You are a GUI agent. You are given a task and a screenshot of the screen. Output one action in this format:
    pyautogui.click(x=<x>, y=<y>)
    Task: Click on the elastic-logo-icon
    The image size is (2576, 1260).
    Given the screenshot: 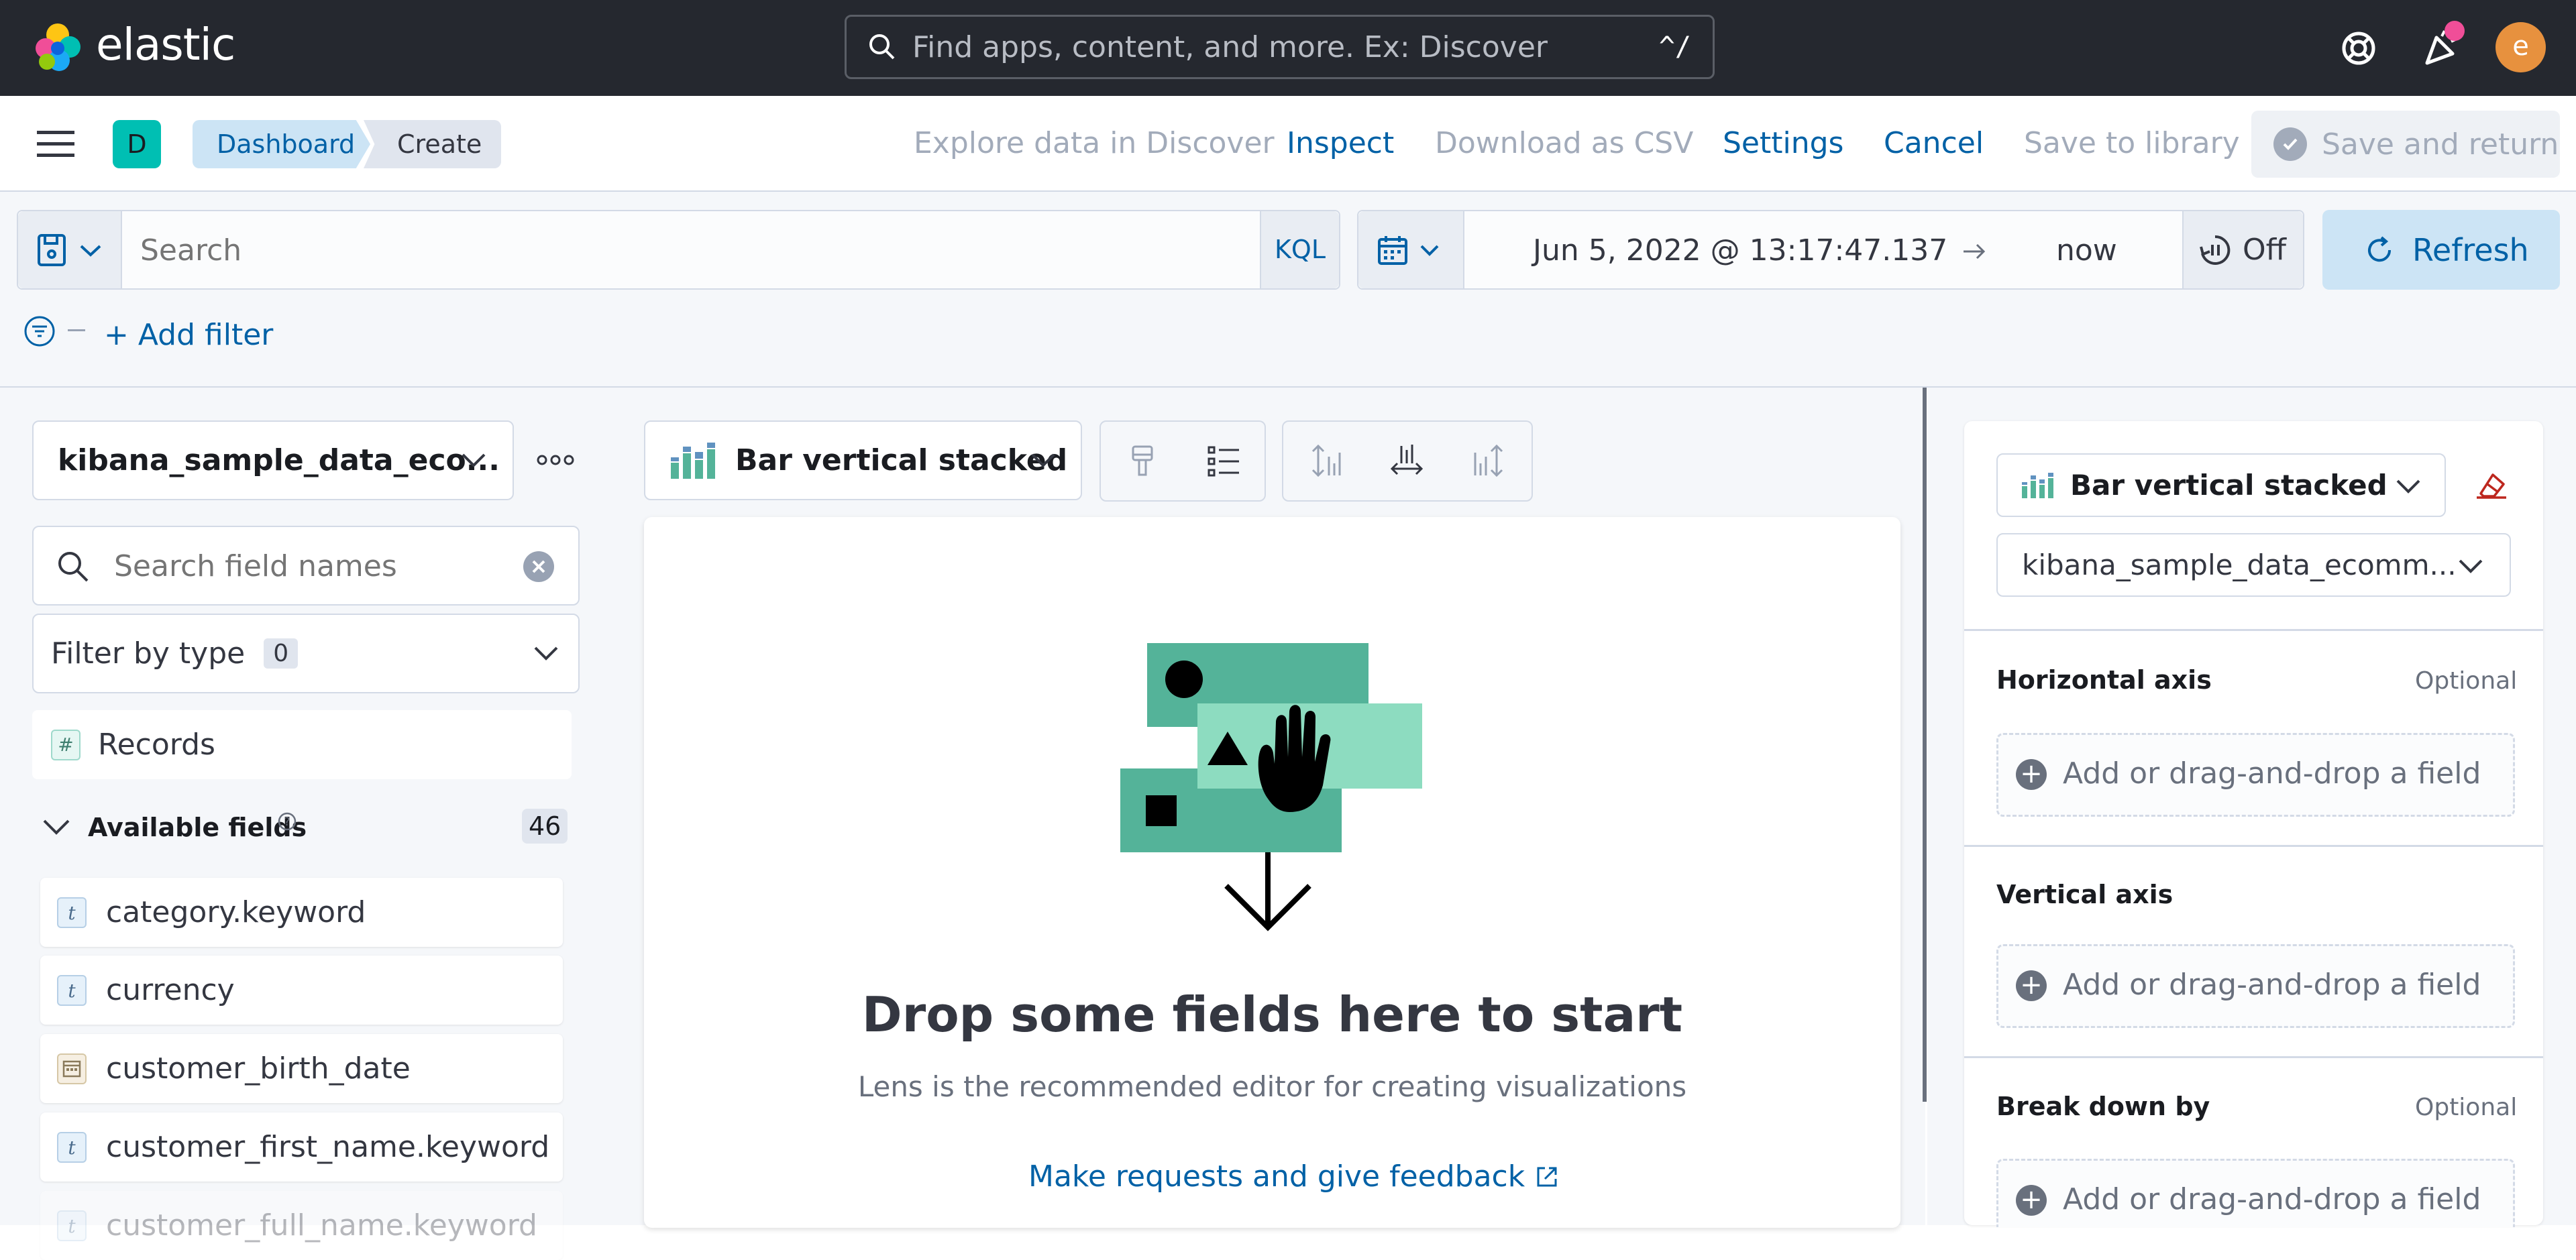 What is the action you would take?
    pyautogui.click(x=58, y=48)
    